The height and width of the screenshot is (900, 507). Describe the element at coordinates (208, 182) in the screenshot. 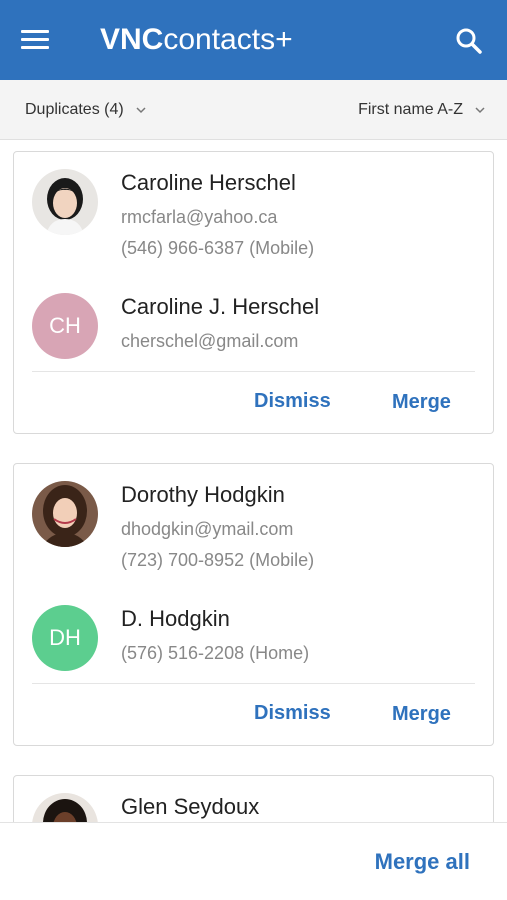

I see `contact-name: Caroline Herschel` at that location.